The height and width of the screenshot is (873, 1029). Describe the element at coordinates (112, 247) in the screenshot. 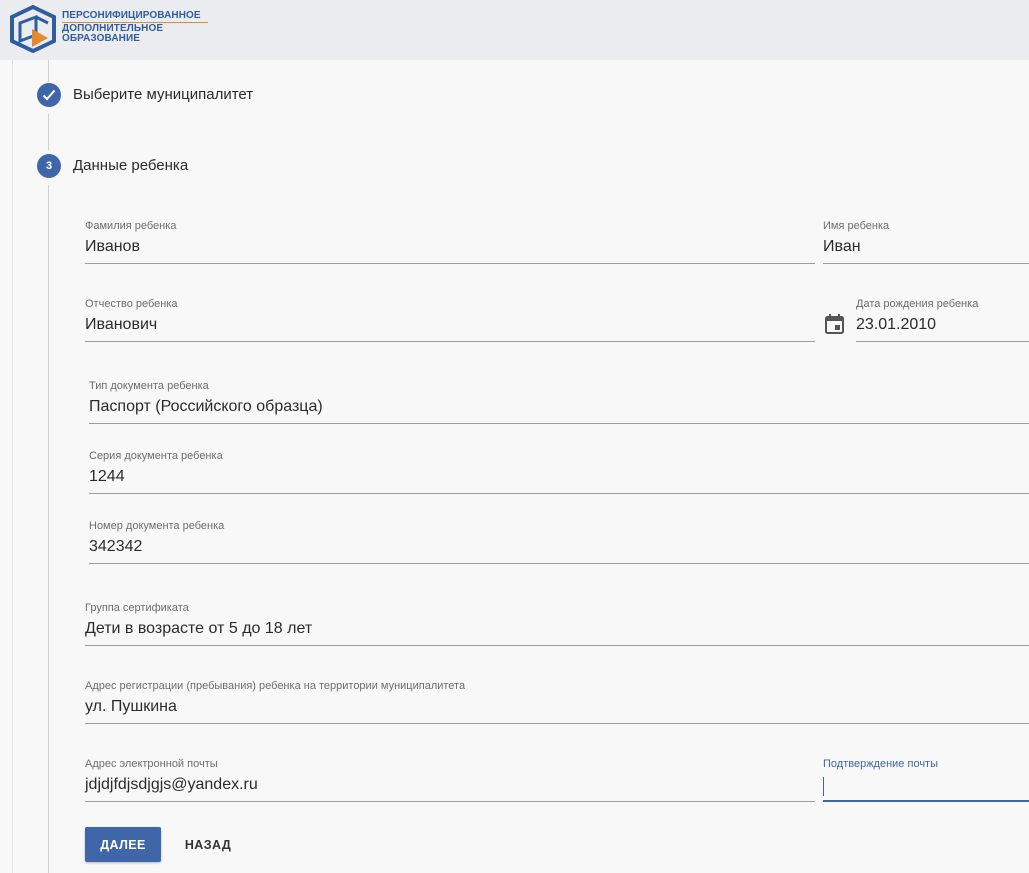

I see `surname-input: Иванов` at that location.